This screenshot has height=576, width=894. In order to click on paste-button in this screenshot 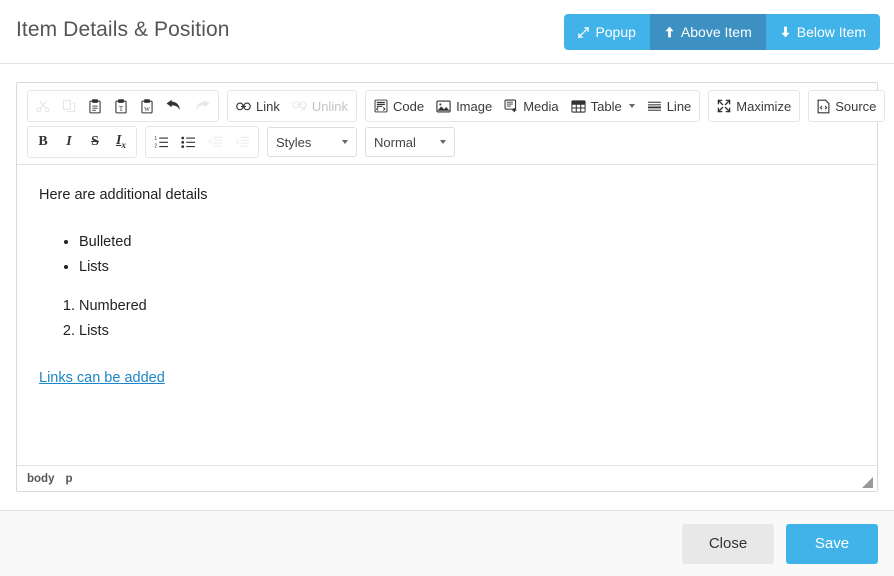, I will do `click(95, 106)`.